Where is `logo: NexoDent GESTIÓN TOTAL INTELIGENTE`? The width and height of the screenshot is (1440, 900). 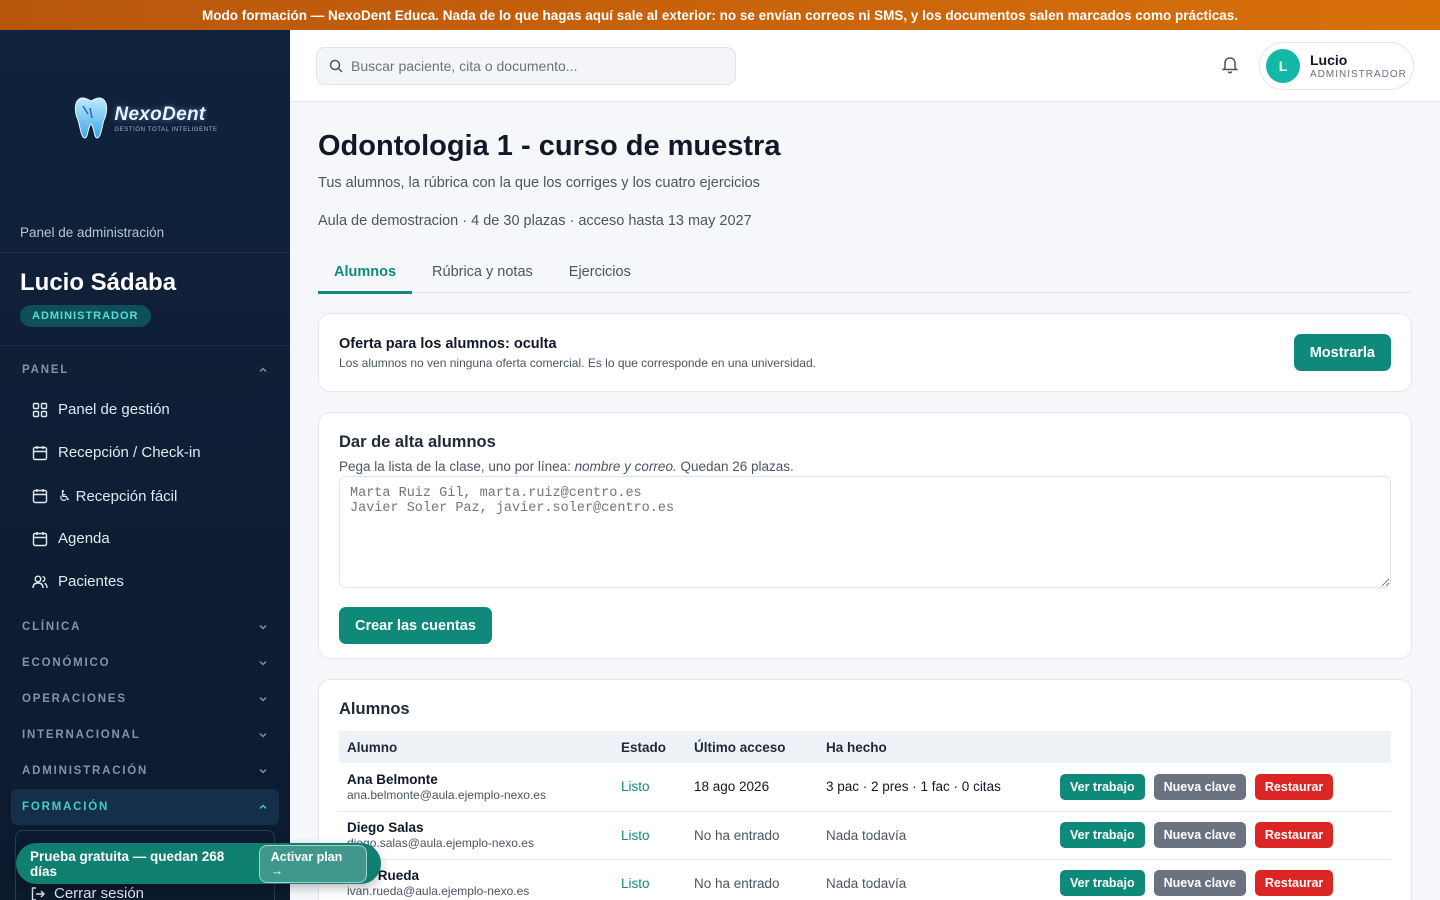 logo: NexoDent GESTIÓN TOTAL INTELIGENTE is located at coordinates (144, 118).